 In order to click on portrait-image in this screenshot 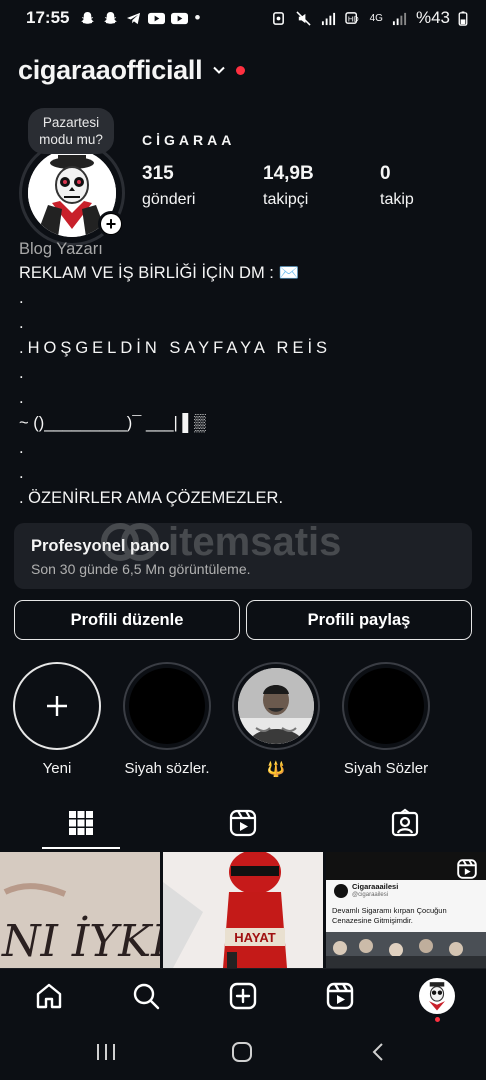, I will do `click(276, 706)`.